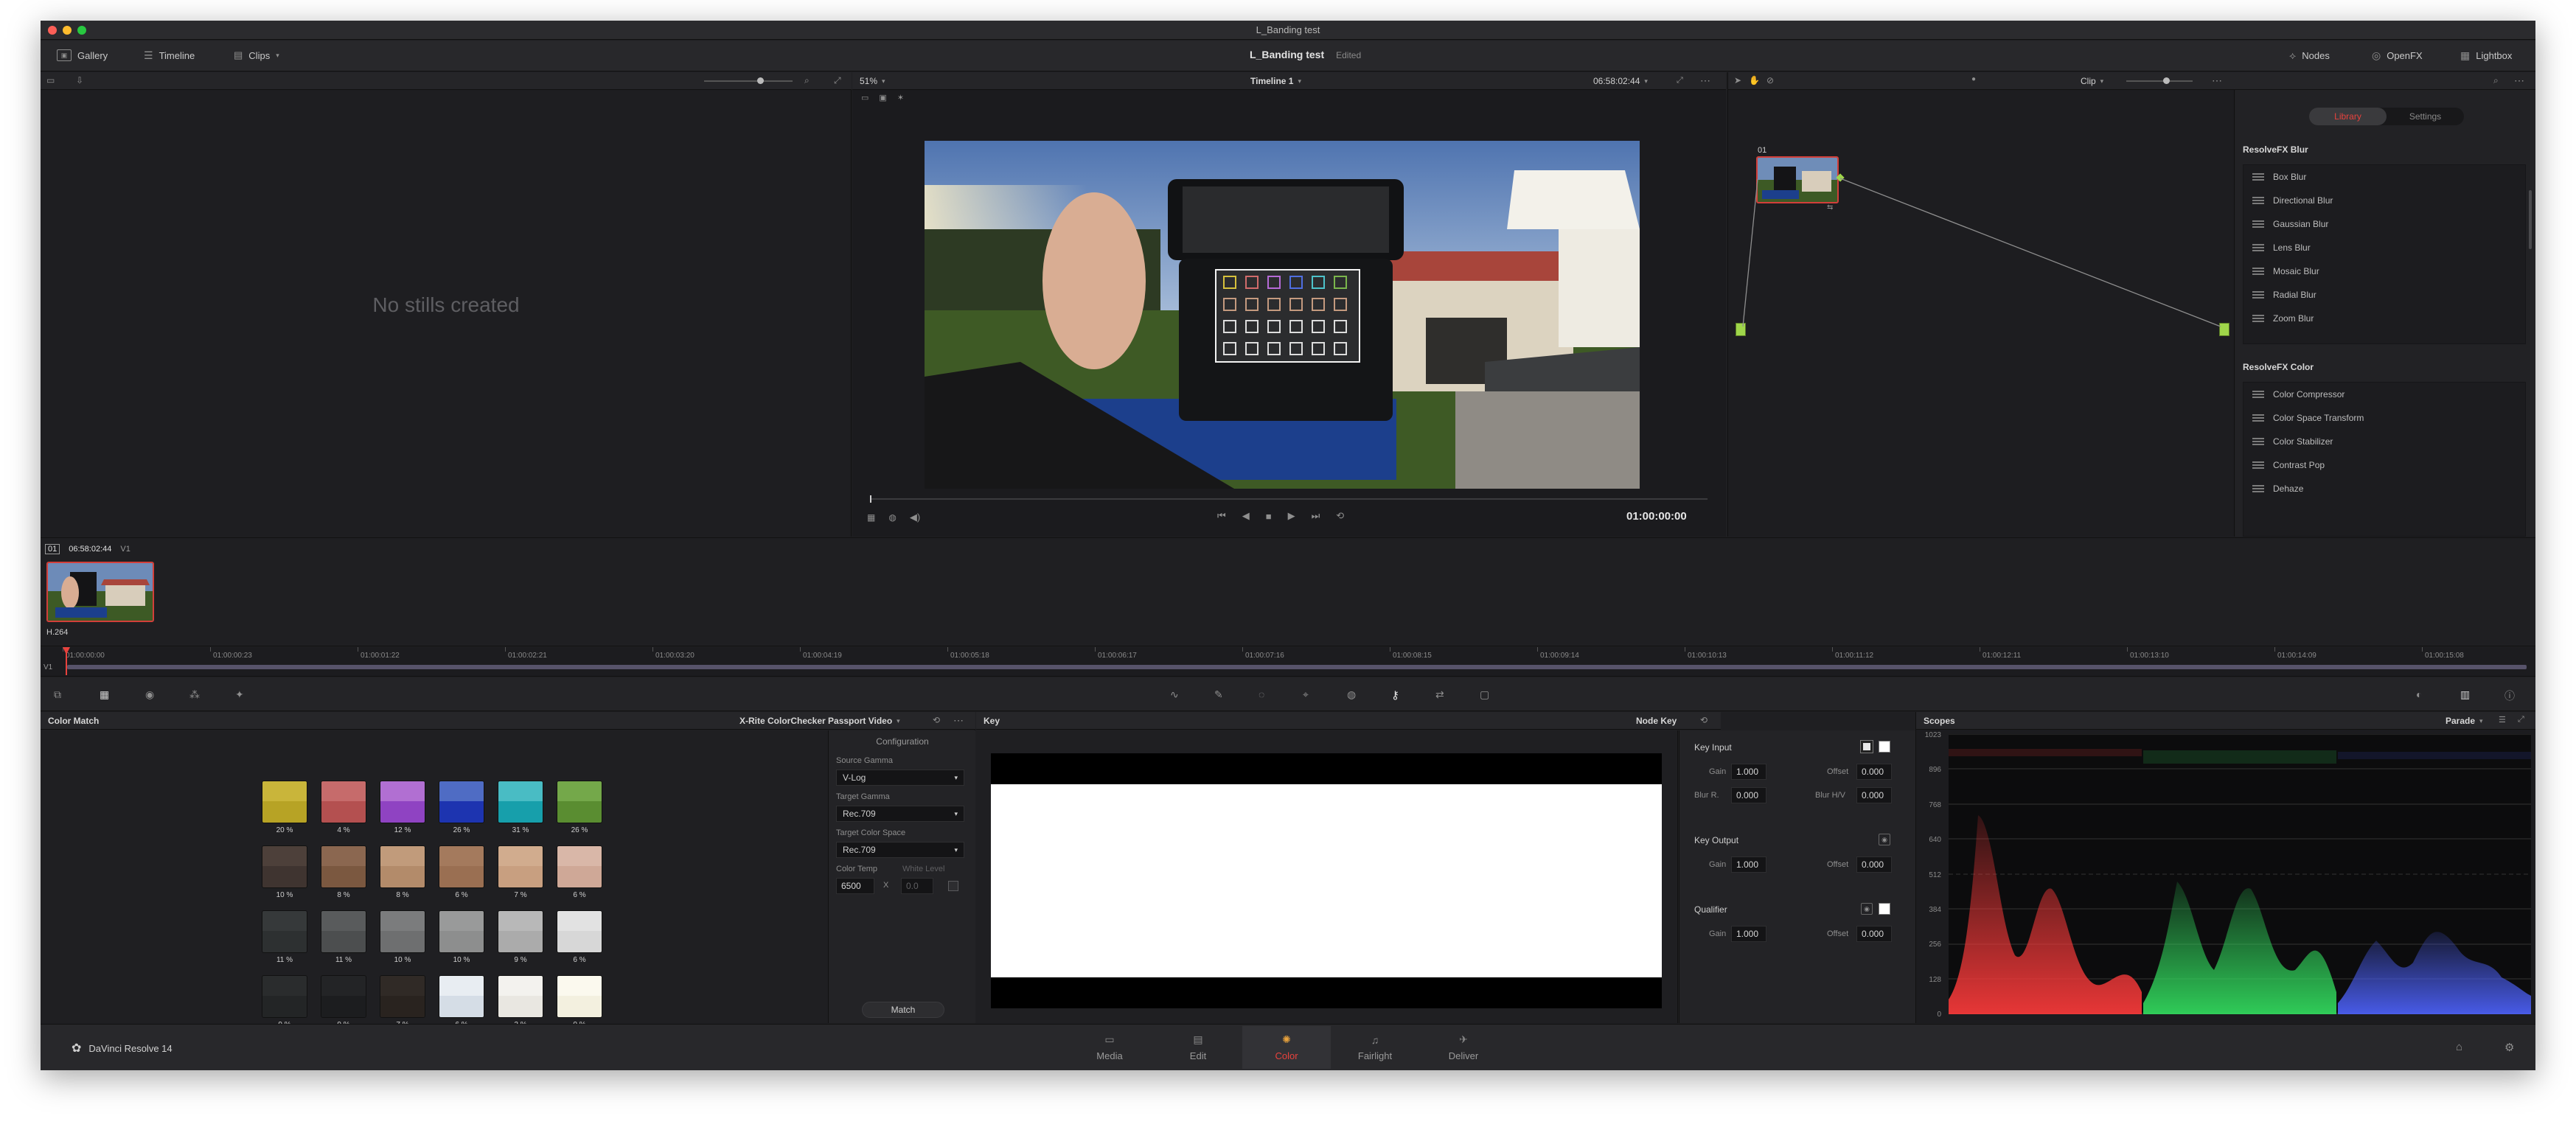  What do you see at coordinates (1874, 865) in the screenshot?
I see `ko-offset-input: 0.000` at bounding box center [1874, 865].